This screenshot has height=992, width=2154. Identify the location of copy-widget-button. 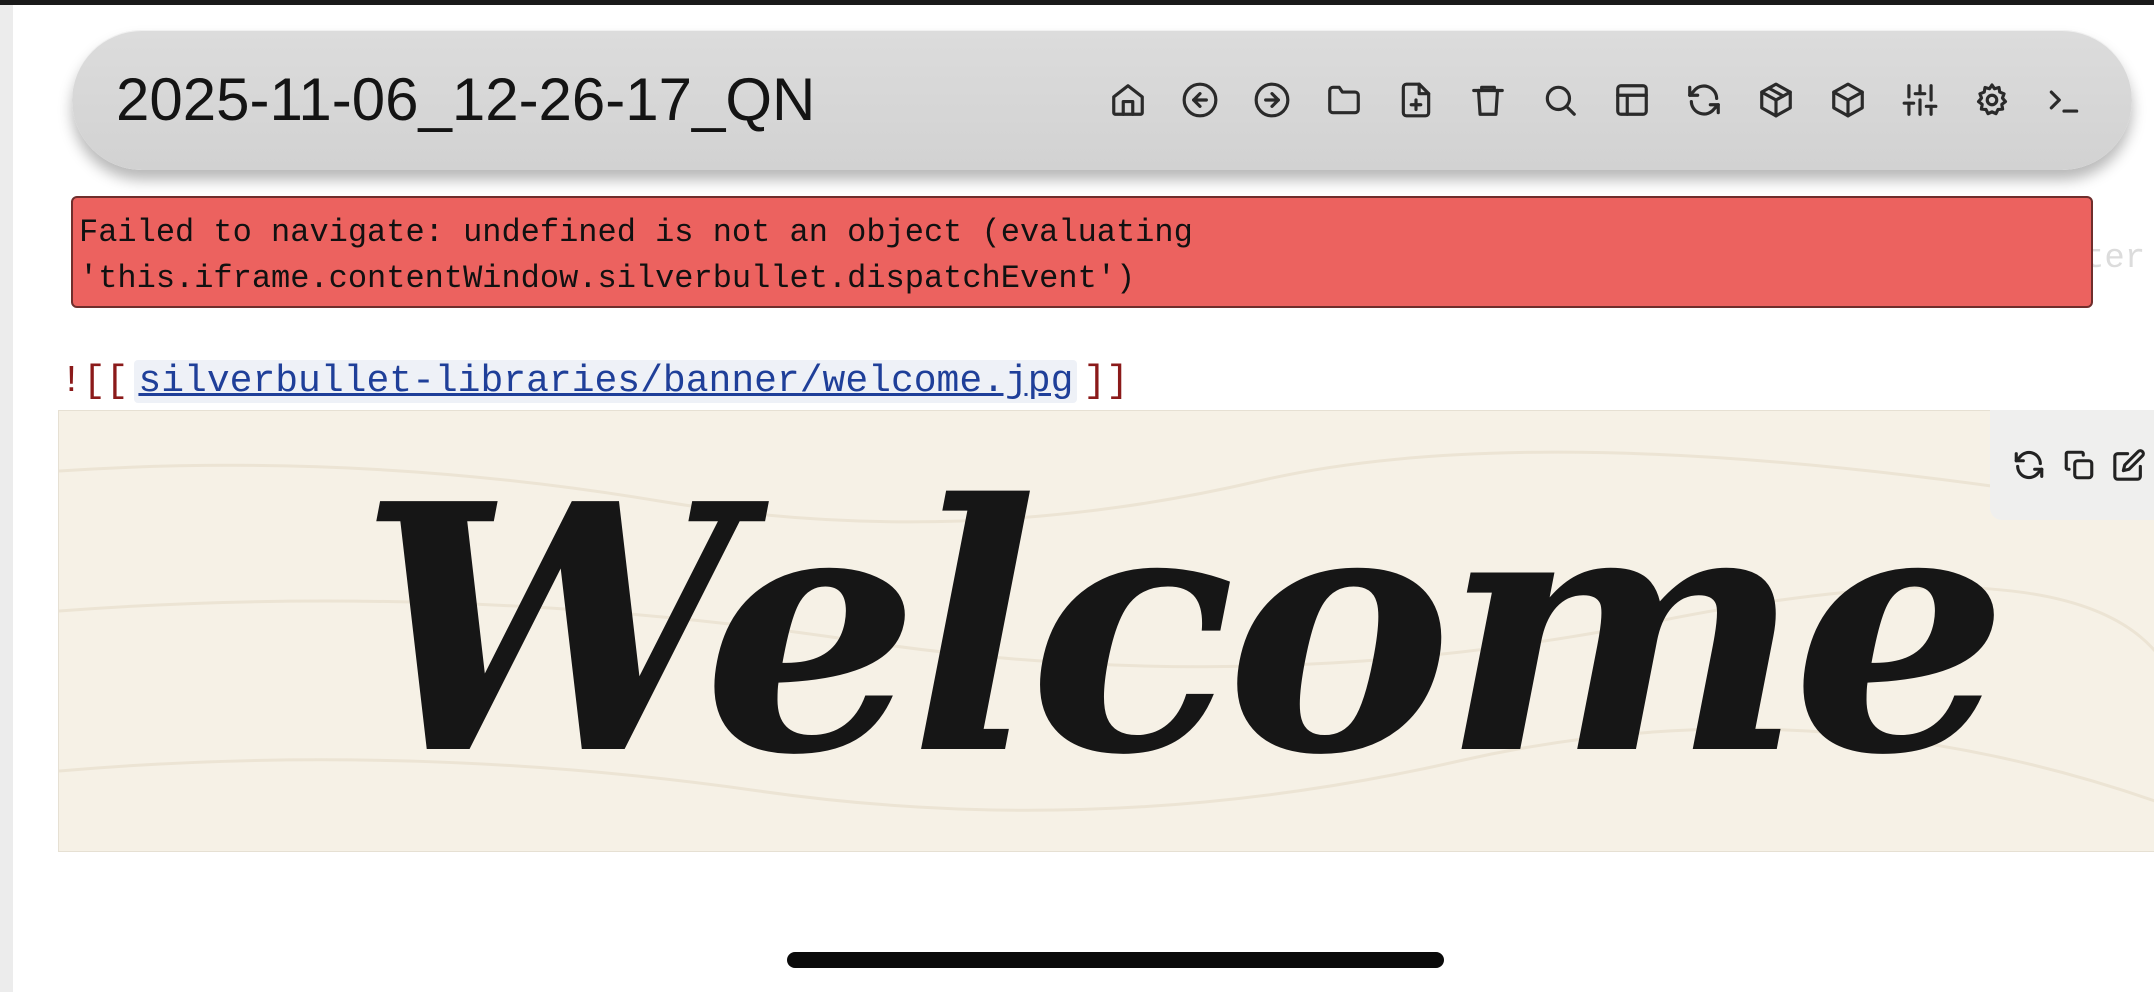
(2079, 465).